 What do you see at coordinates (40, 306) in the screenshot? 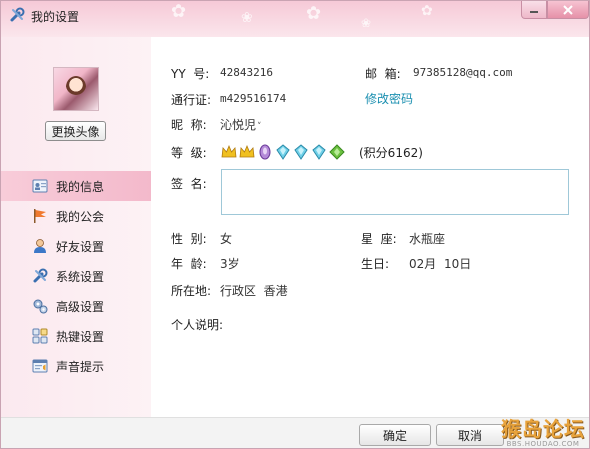
I see `gears-icon` at bounding box center [40, 306].